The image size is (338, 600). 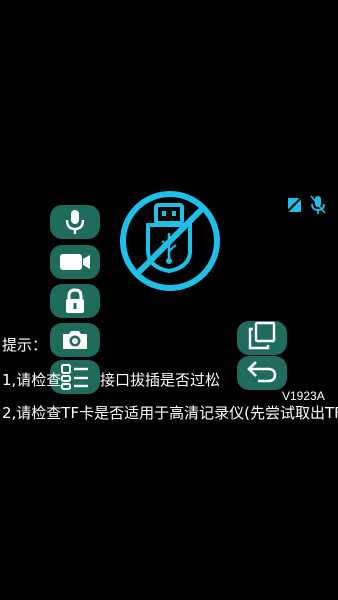 I want to click on video-record-button, so click(x=75, y=262).